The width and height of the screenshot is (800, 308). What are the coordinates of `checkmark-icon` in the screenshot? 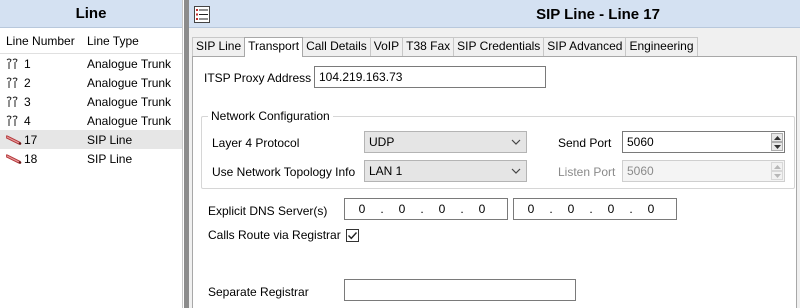 It's located at (353, 236).